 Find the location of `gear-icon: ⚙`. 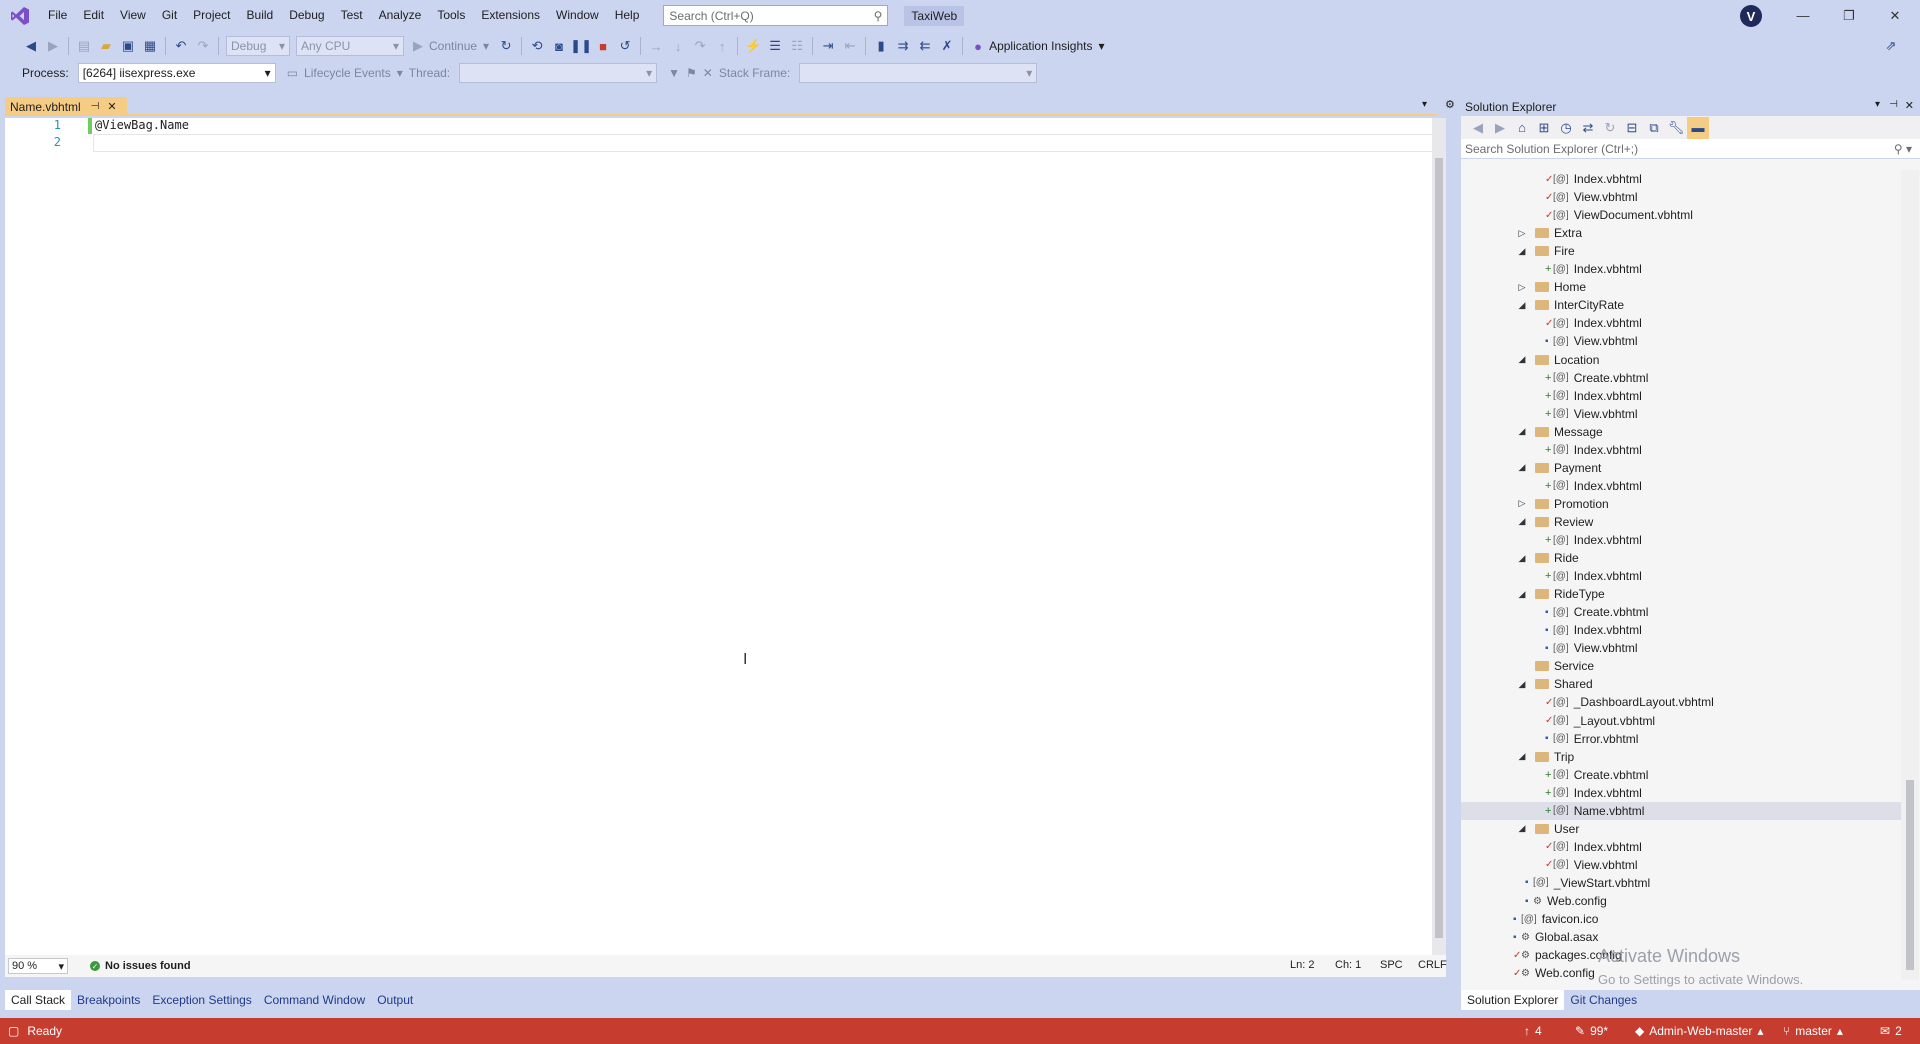

gear-icon: ⚙ is located at coordinates (1450, 104).